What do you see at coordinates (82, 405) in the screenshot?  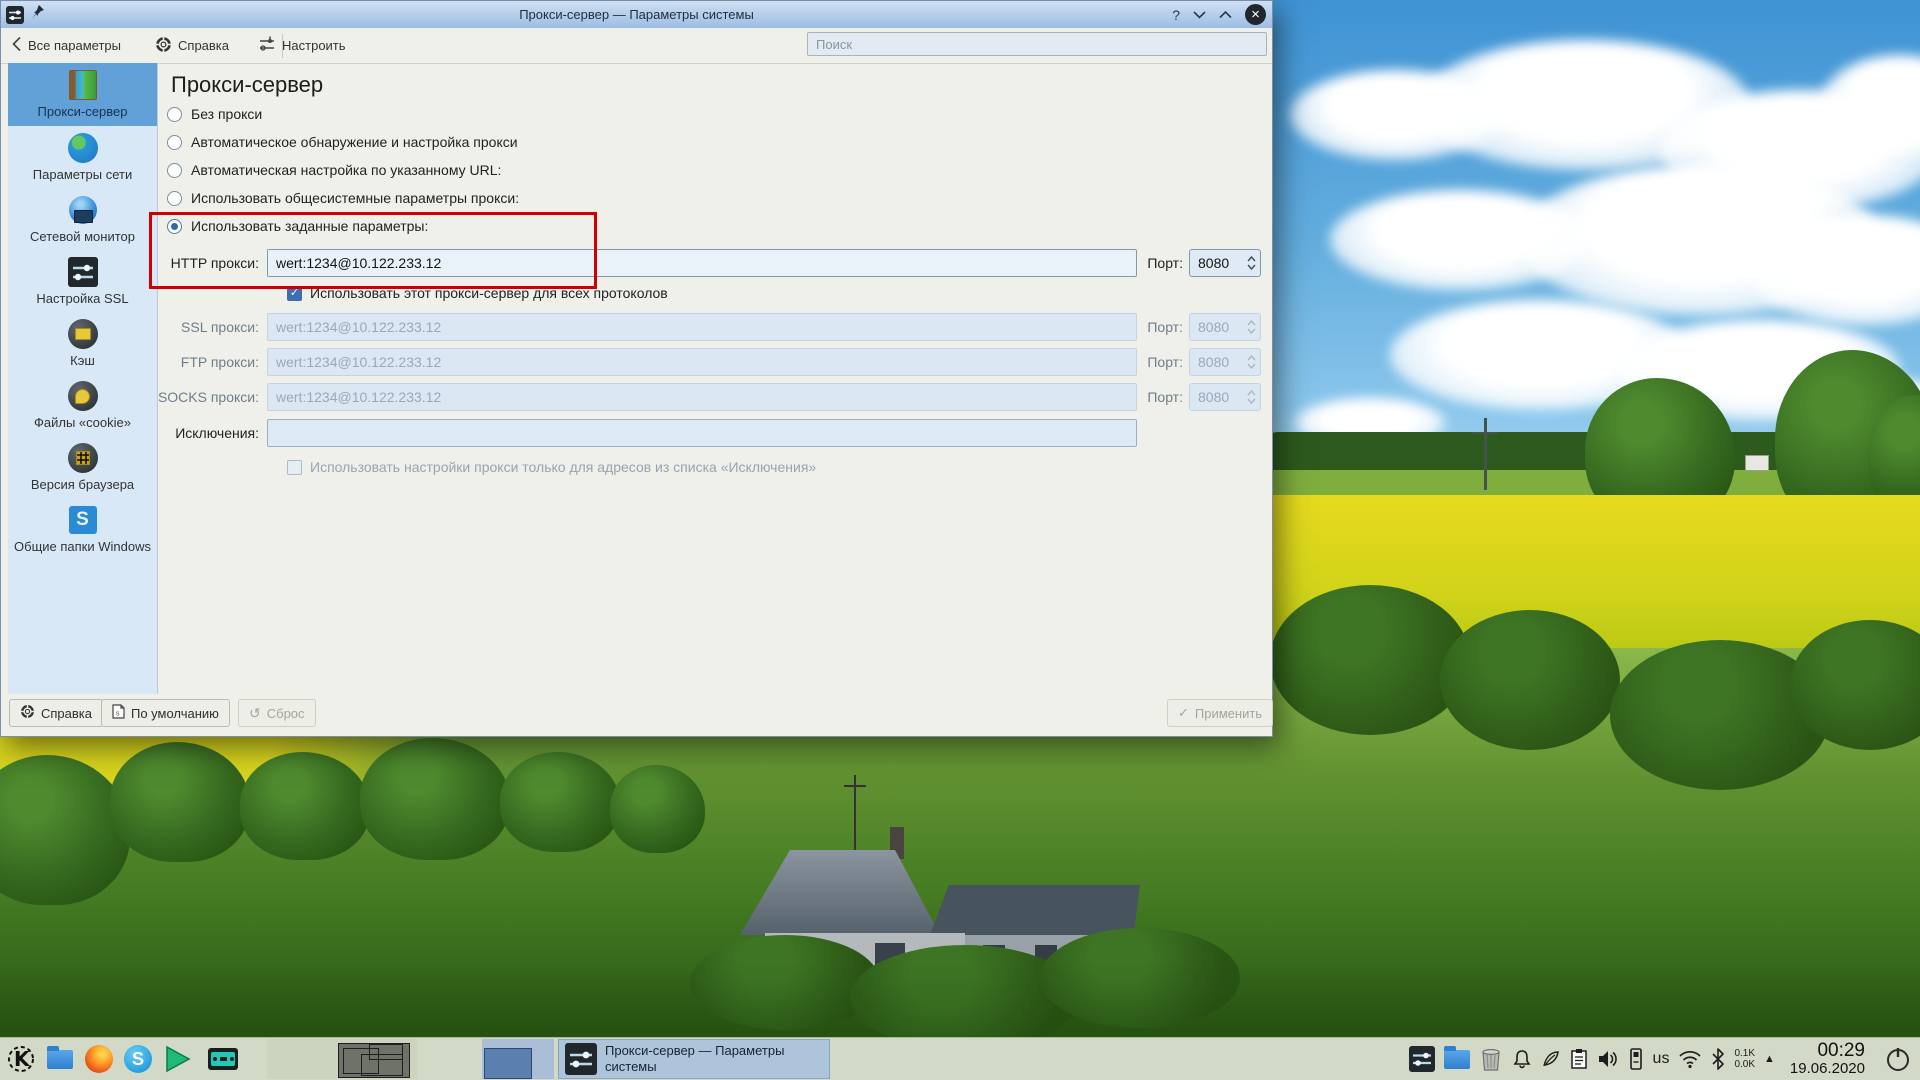 I see `sidebar-item-cookies: Файлы «cookie»` at bounding box center [82, 405].